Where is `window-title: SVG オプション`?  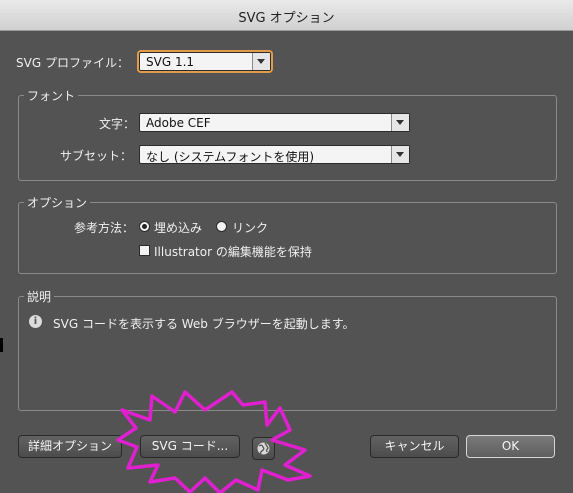
window-title: SVG オプション is located at coordinates (286, 18).